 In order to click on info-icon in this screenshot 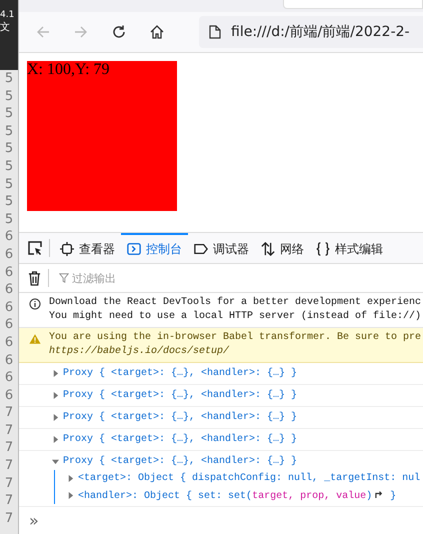, I will do `click(35, 304)`.